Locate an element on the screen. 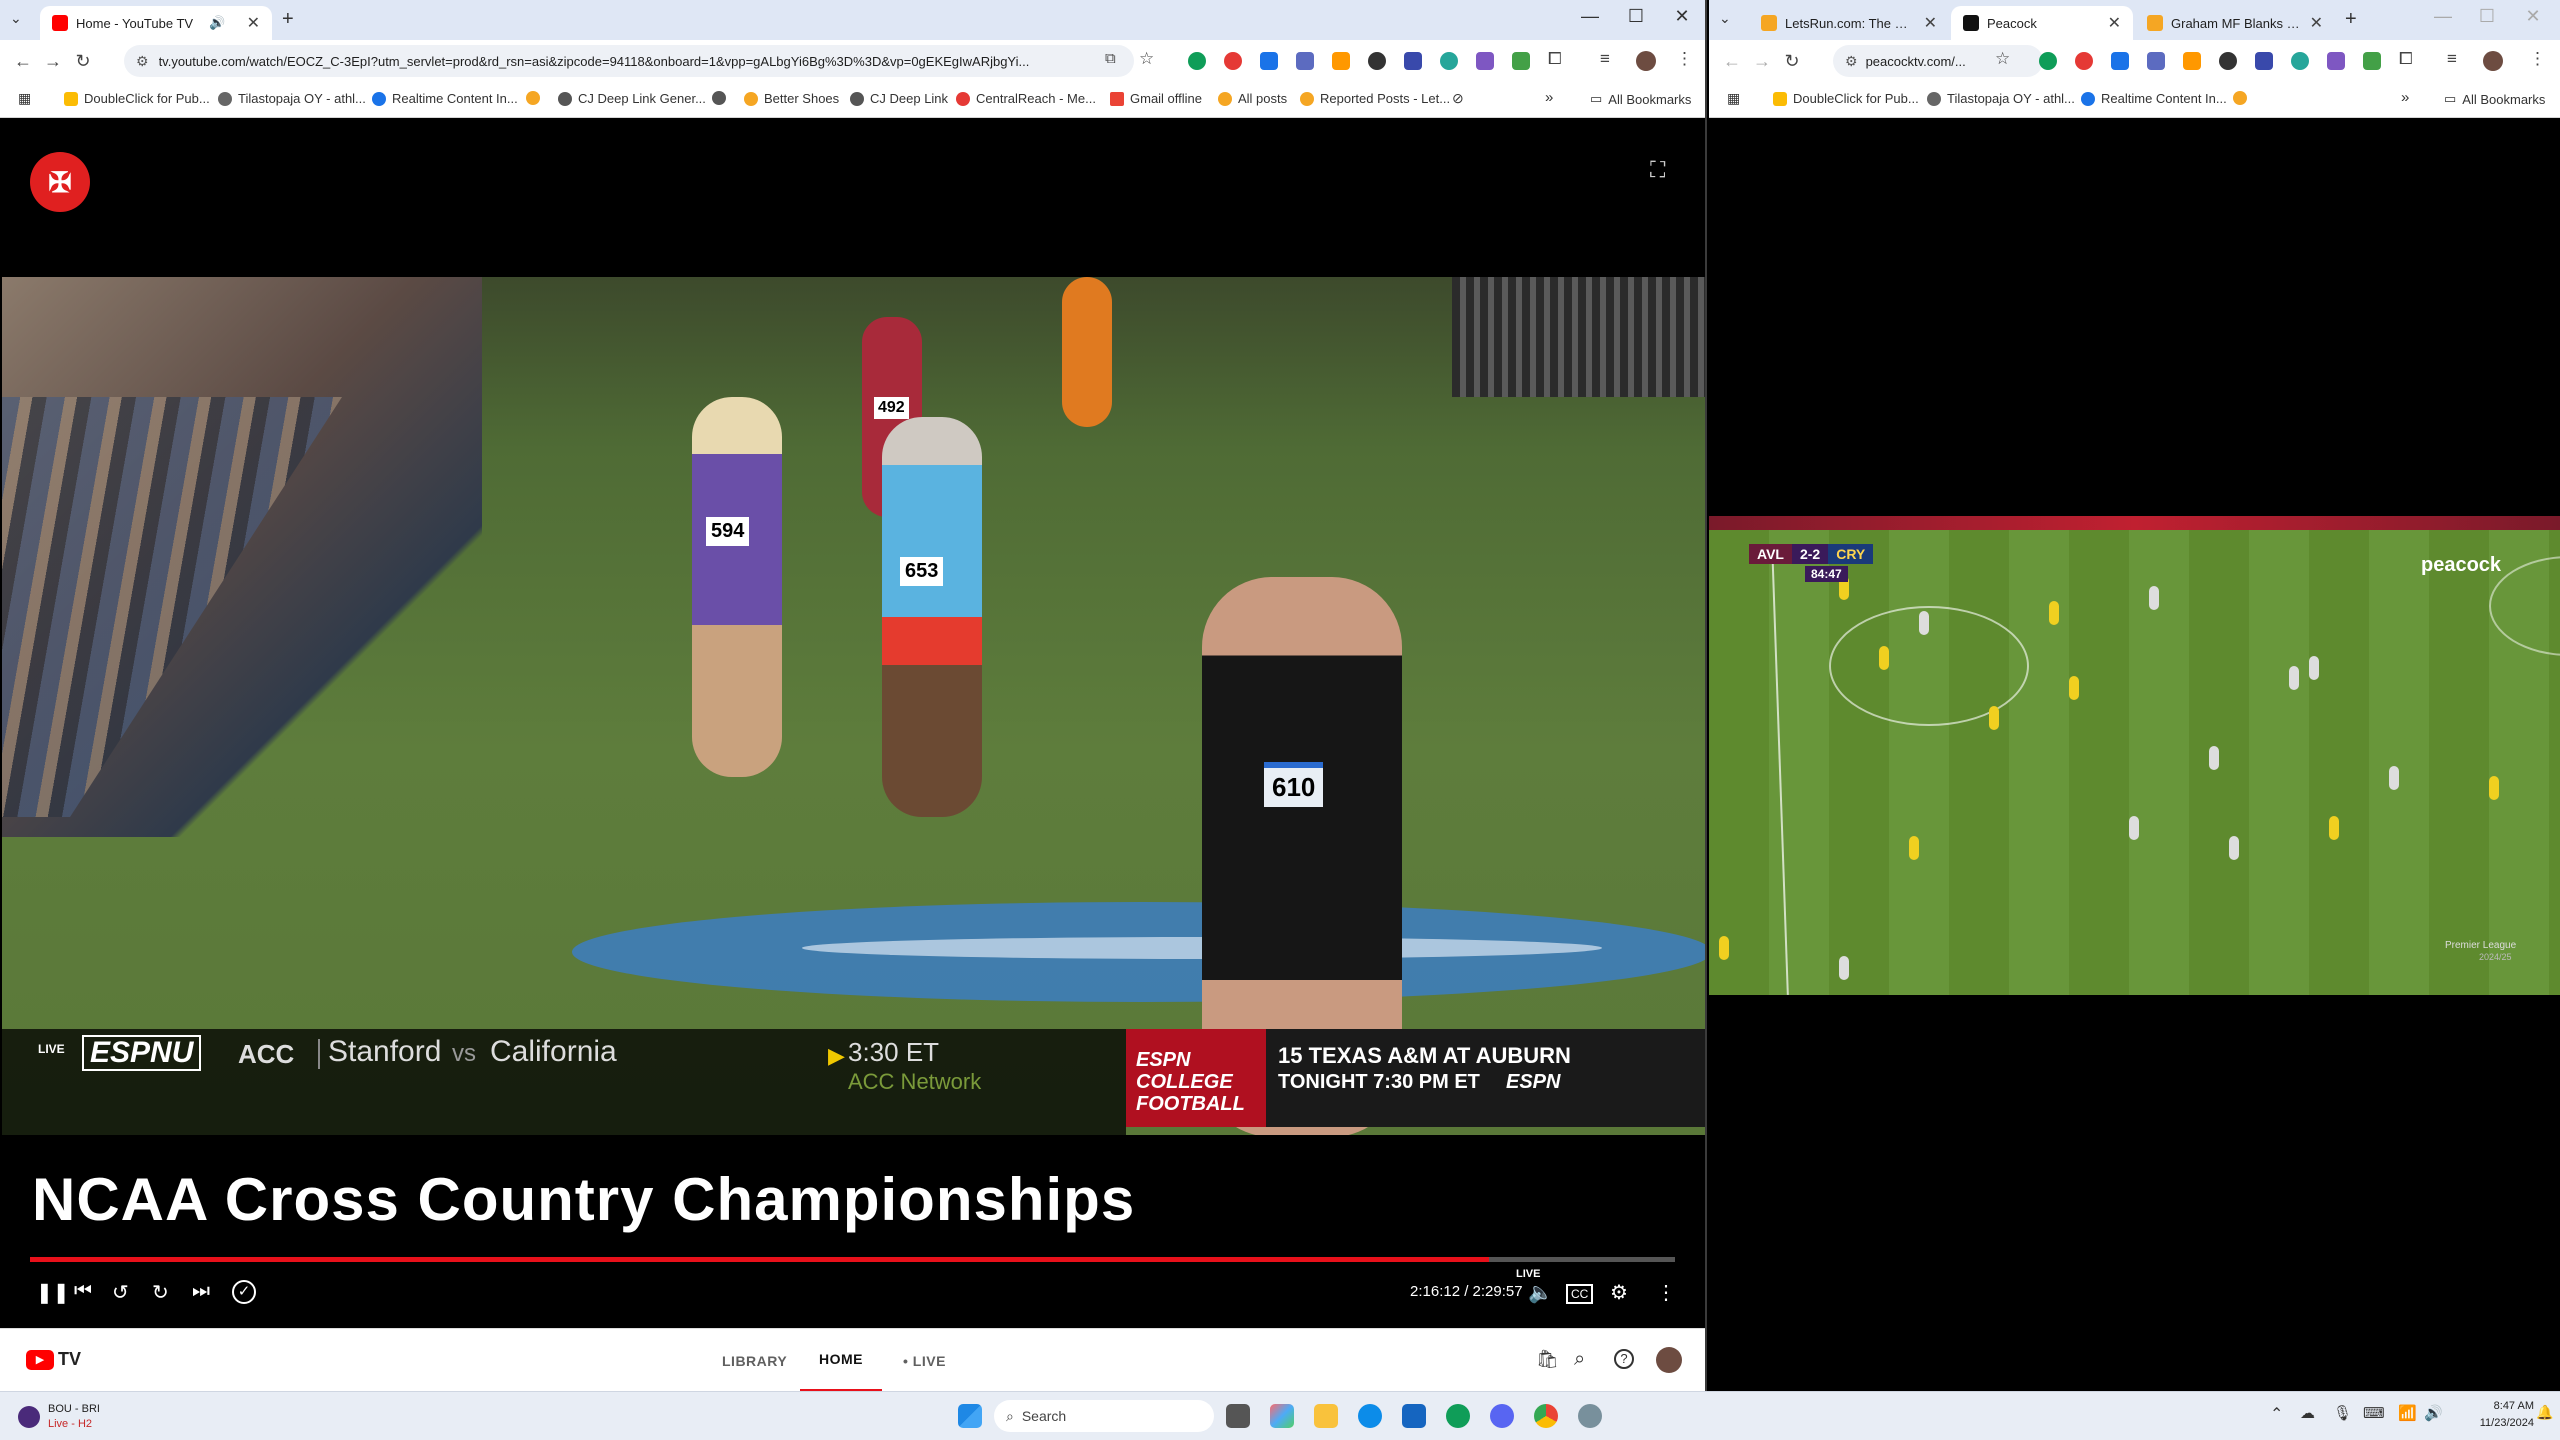 This screenshot has height=1440, width=2560. more-options-icon: ⋮ is located at coordinates (1666, 1292).